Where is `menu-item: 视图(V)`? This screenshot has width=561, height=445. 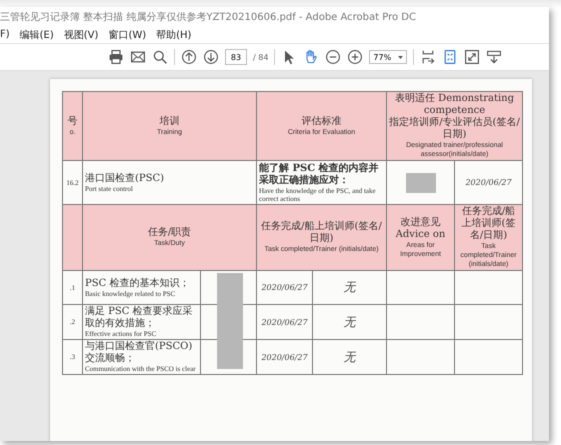 menu-item: 视图(V) is located at coordinates (84, 35).